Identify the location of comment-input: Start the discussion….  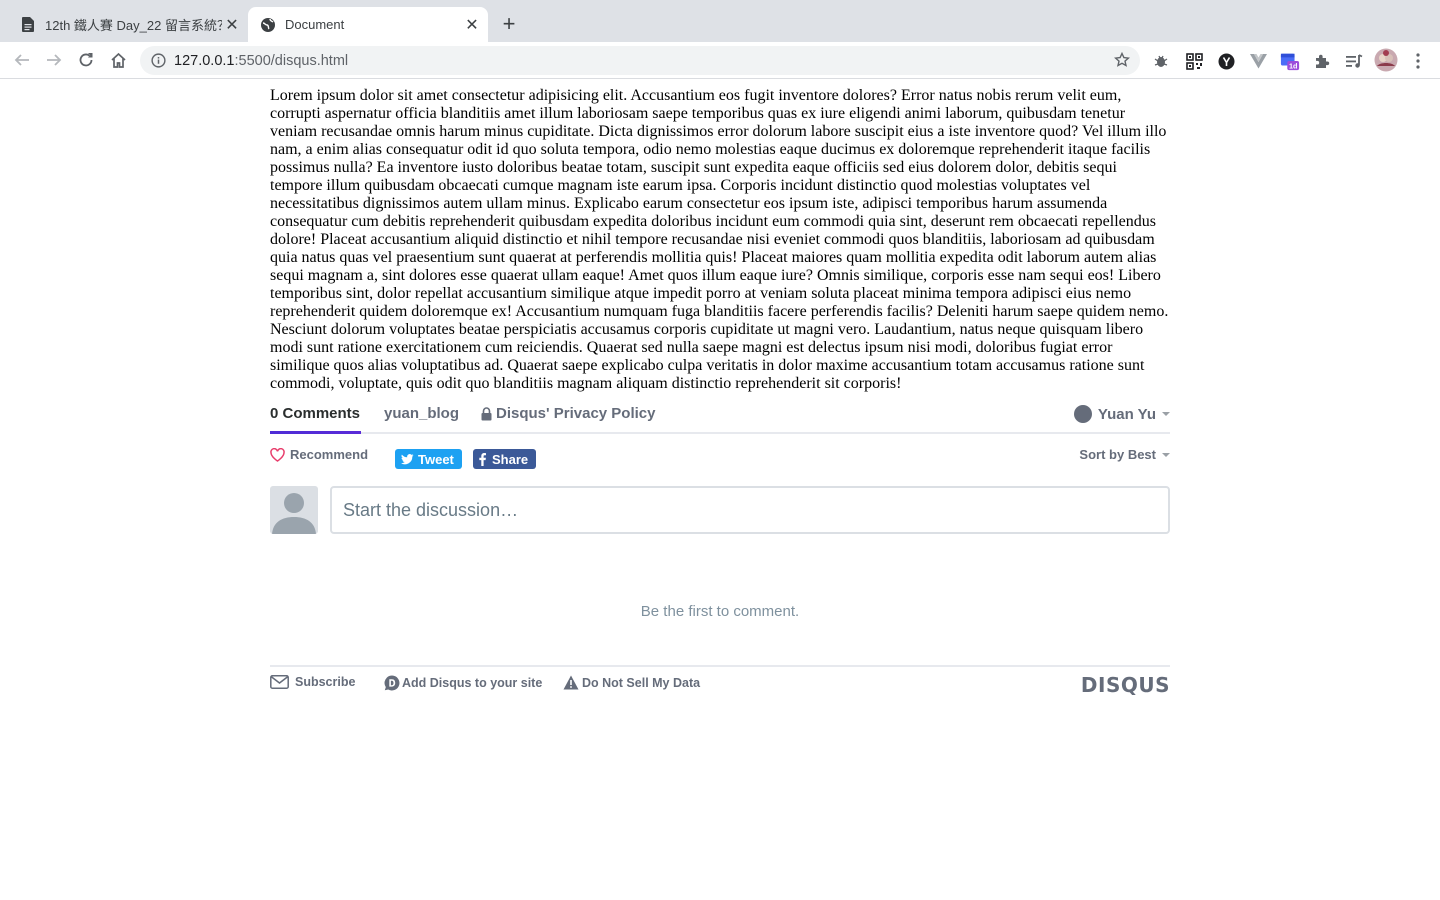
(750, 510).